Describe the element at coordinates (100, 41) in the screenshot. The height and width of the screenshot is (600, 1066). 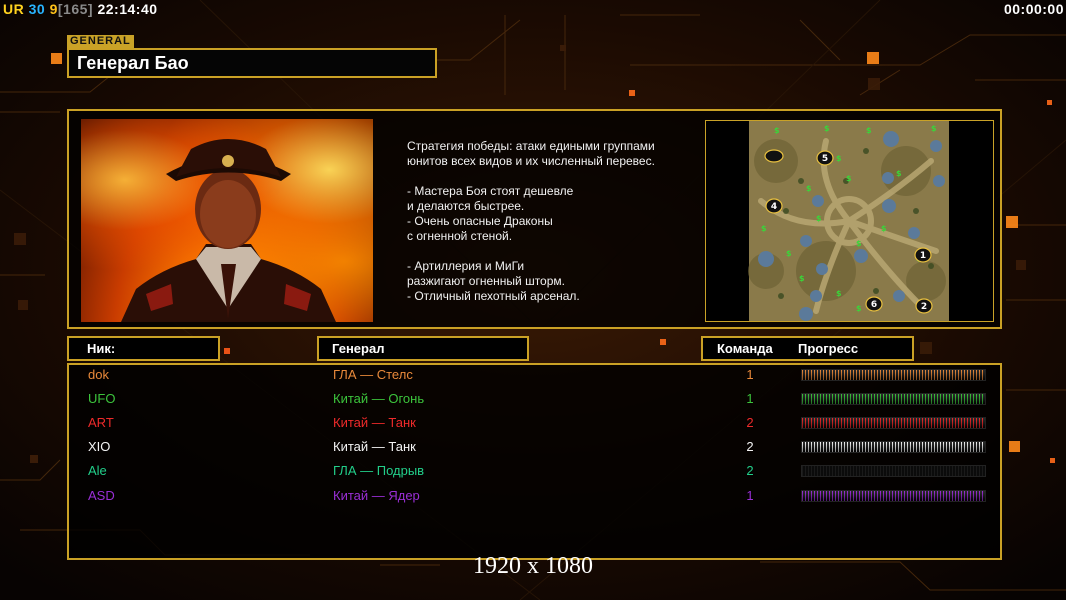
I see `general-tag: GENERAL` at that location.